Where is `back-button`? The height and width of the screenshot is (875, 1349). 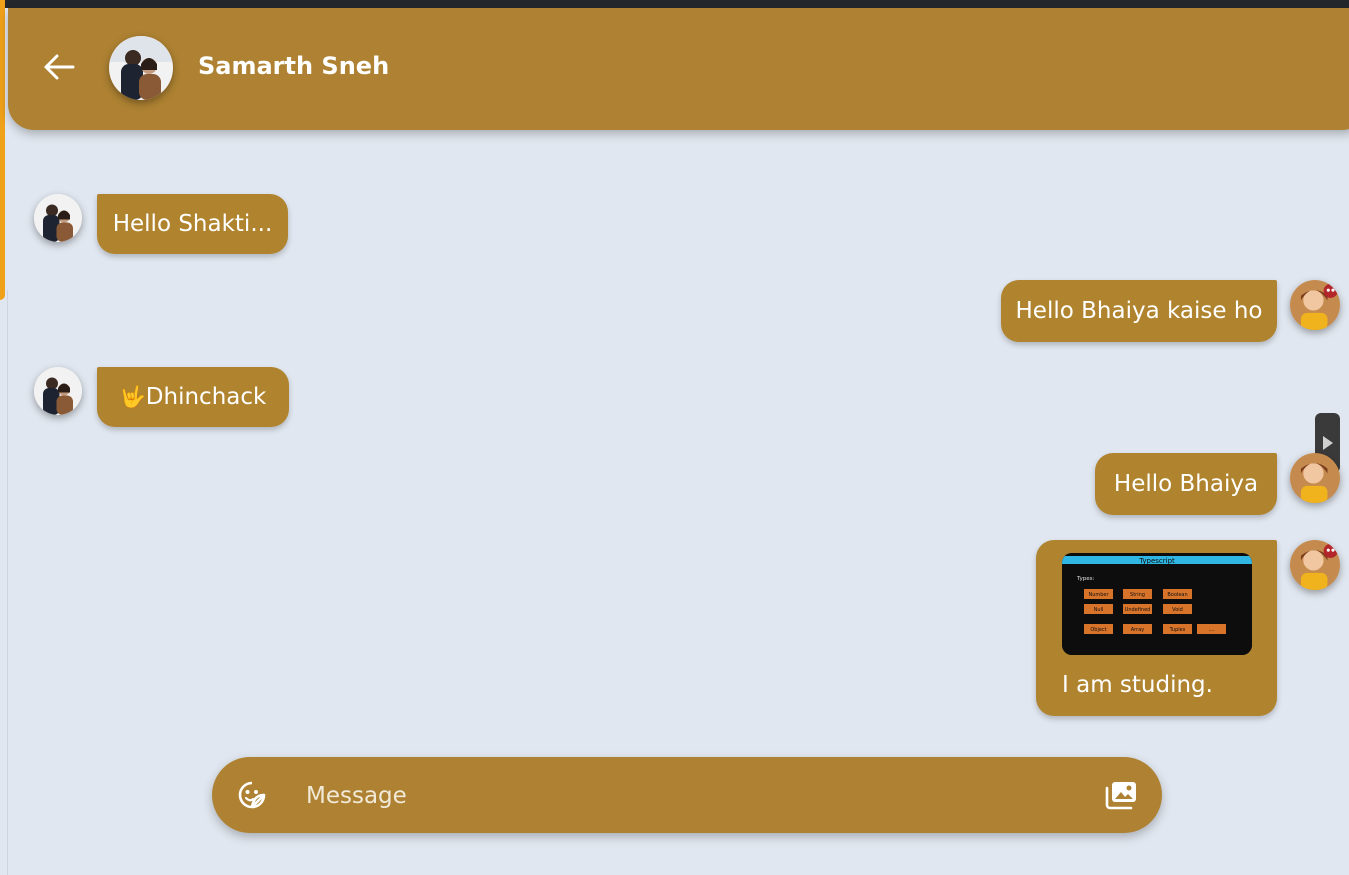
back-button is located at coordinates (59, 67).